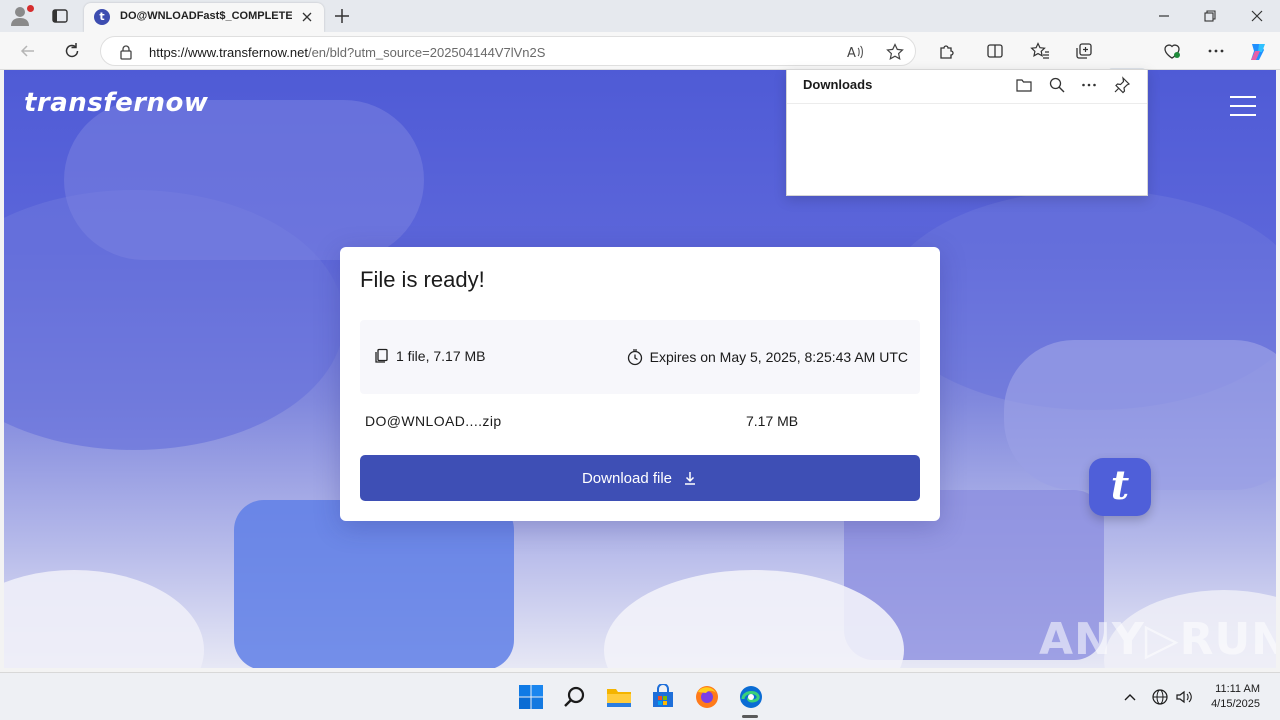 The image size is (1280, 720). I want to click on menu-icon, so click(1243, 106).